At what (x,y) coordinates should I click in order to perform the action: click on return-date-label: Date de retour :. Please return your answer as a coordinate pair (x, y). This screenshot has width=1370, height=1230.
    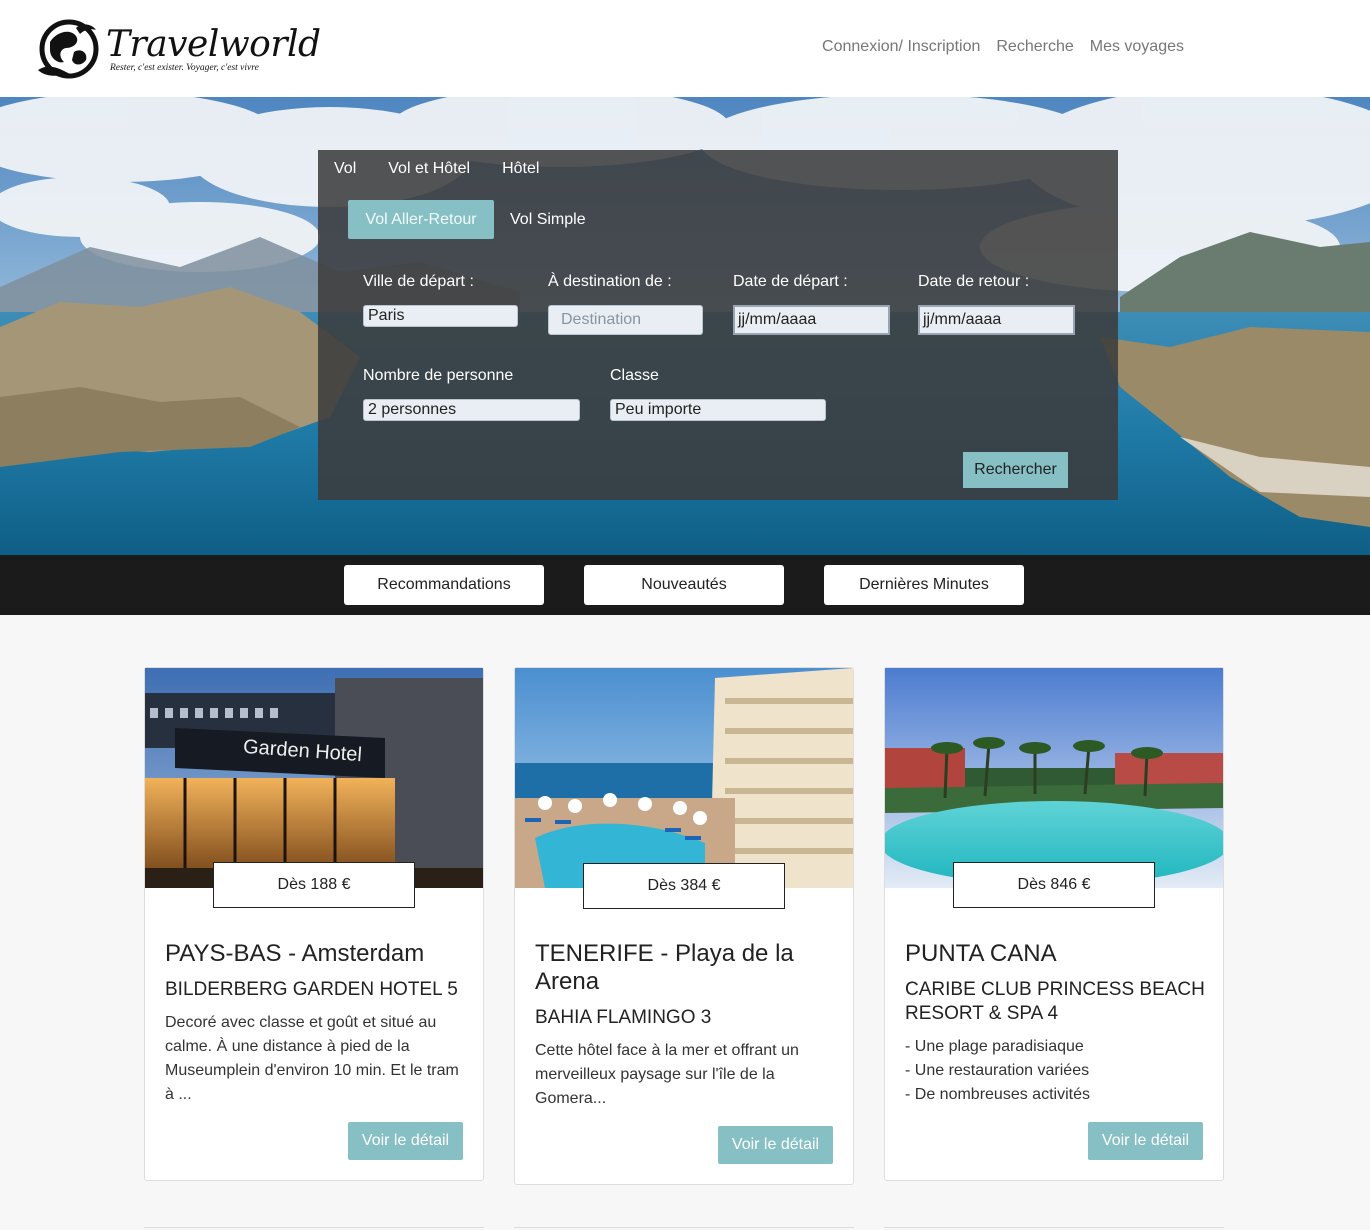
    Looking at the image, I should click on (974, 281).